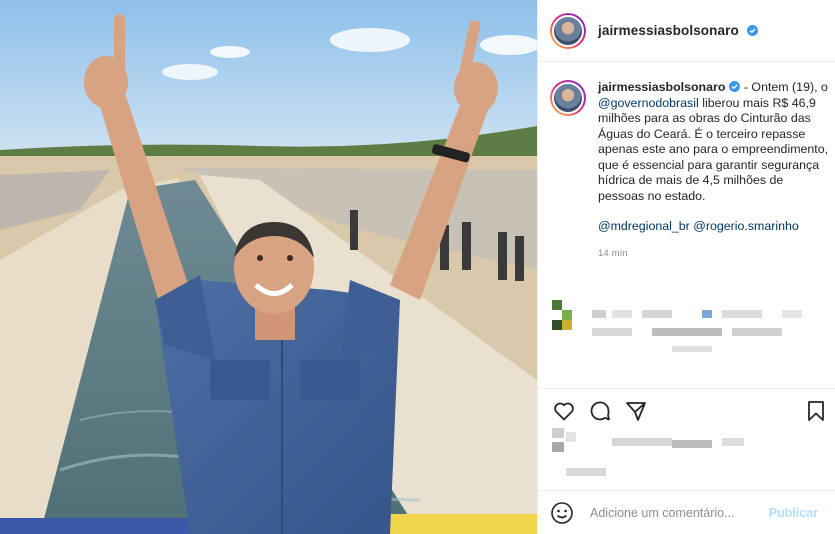  I want to click on post-timestamp: 14 min, so click(714, 254).